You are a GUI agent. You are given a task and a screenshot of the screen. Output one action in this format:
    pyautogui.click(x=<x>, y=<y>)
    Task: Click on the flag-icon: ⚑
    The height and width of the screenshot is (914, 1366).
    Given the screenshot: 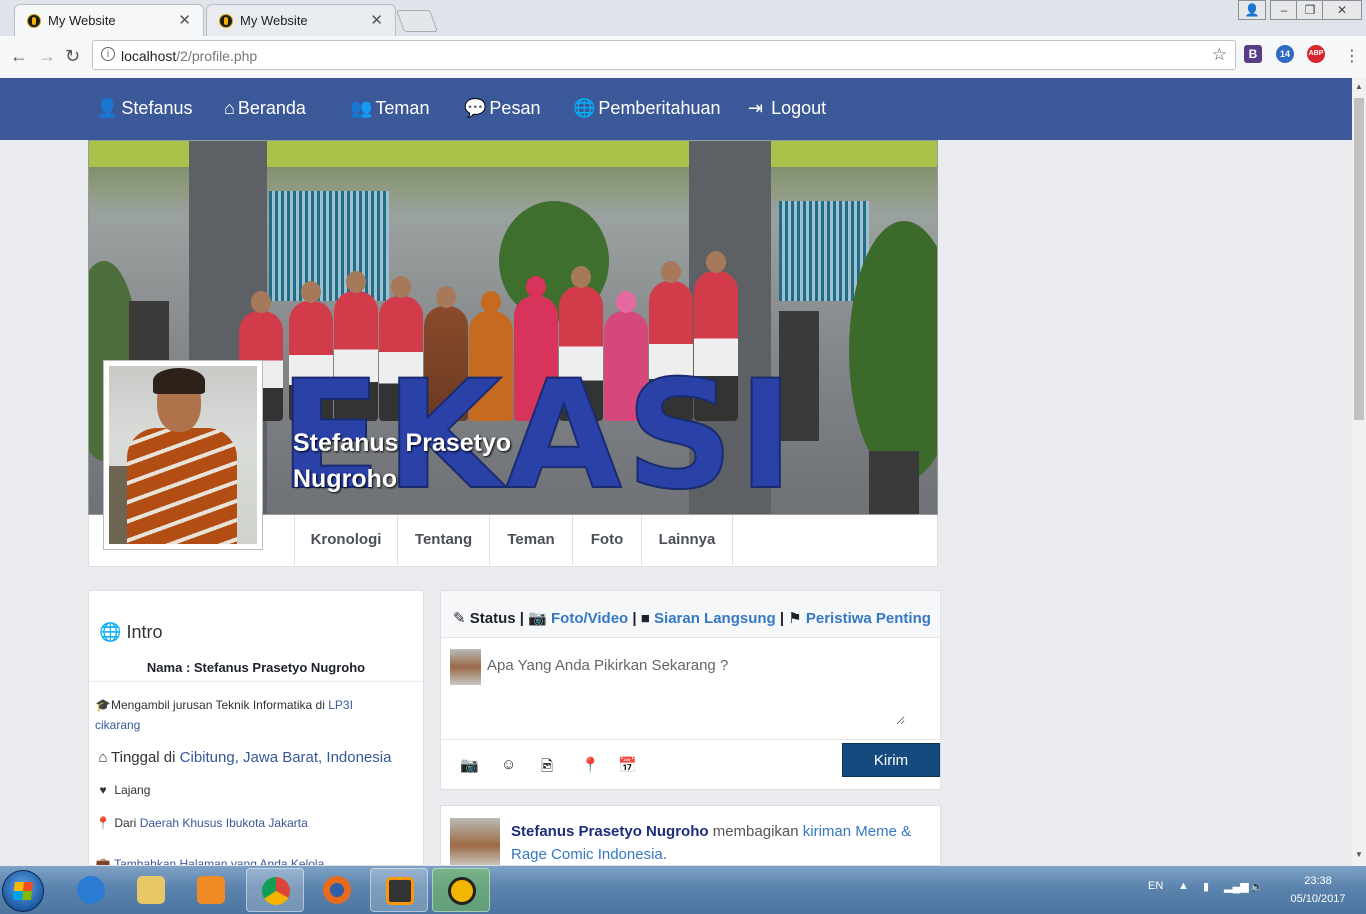 What is the action you would take?
    pyautogui.click(x=795, y=618)
    